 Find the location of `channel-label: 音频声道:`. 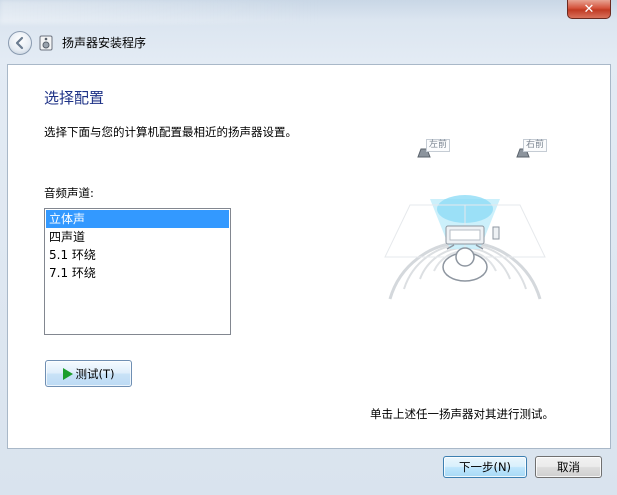

channel-label: 音频声道: is located at coordinates (69, 193).